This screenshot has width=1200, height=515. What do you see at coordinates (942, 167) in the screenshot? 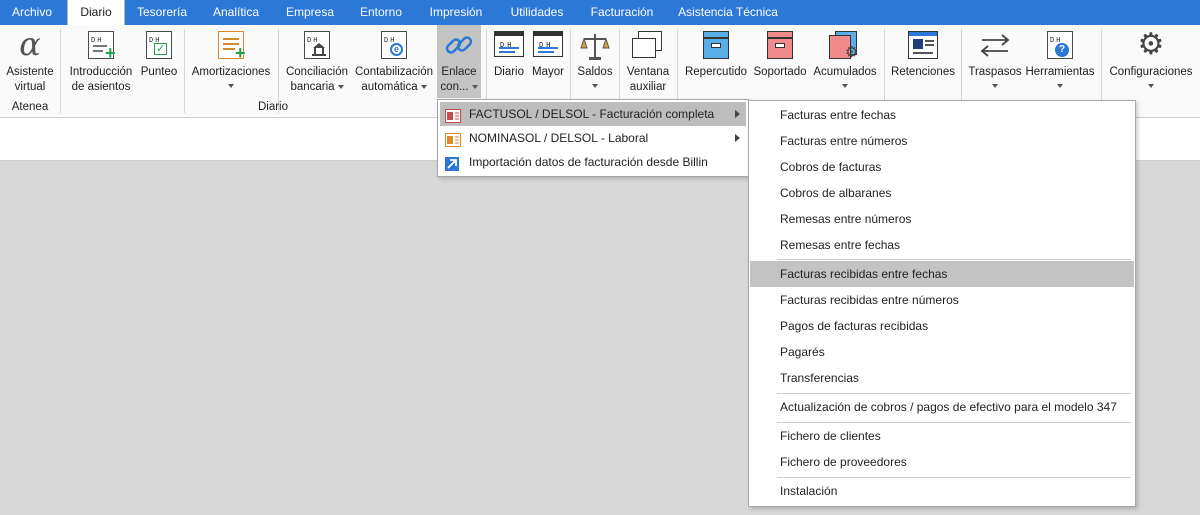
I see `submenu-item-cobros-de-facturas: Cobros de facturas` at bounding box center [942, 167].